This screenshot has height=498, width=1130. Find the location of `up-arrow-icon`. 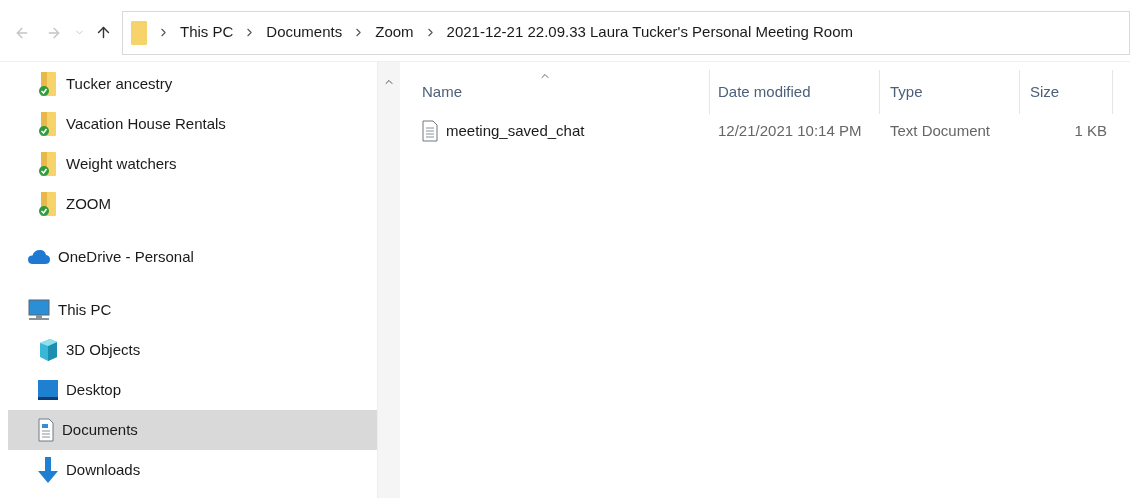

up-arrow-icon is located at coordinates (103, 32).